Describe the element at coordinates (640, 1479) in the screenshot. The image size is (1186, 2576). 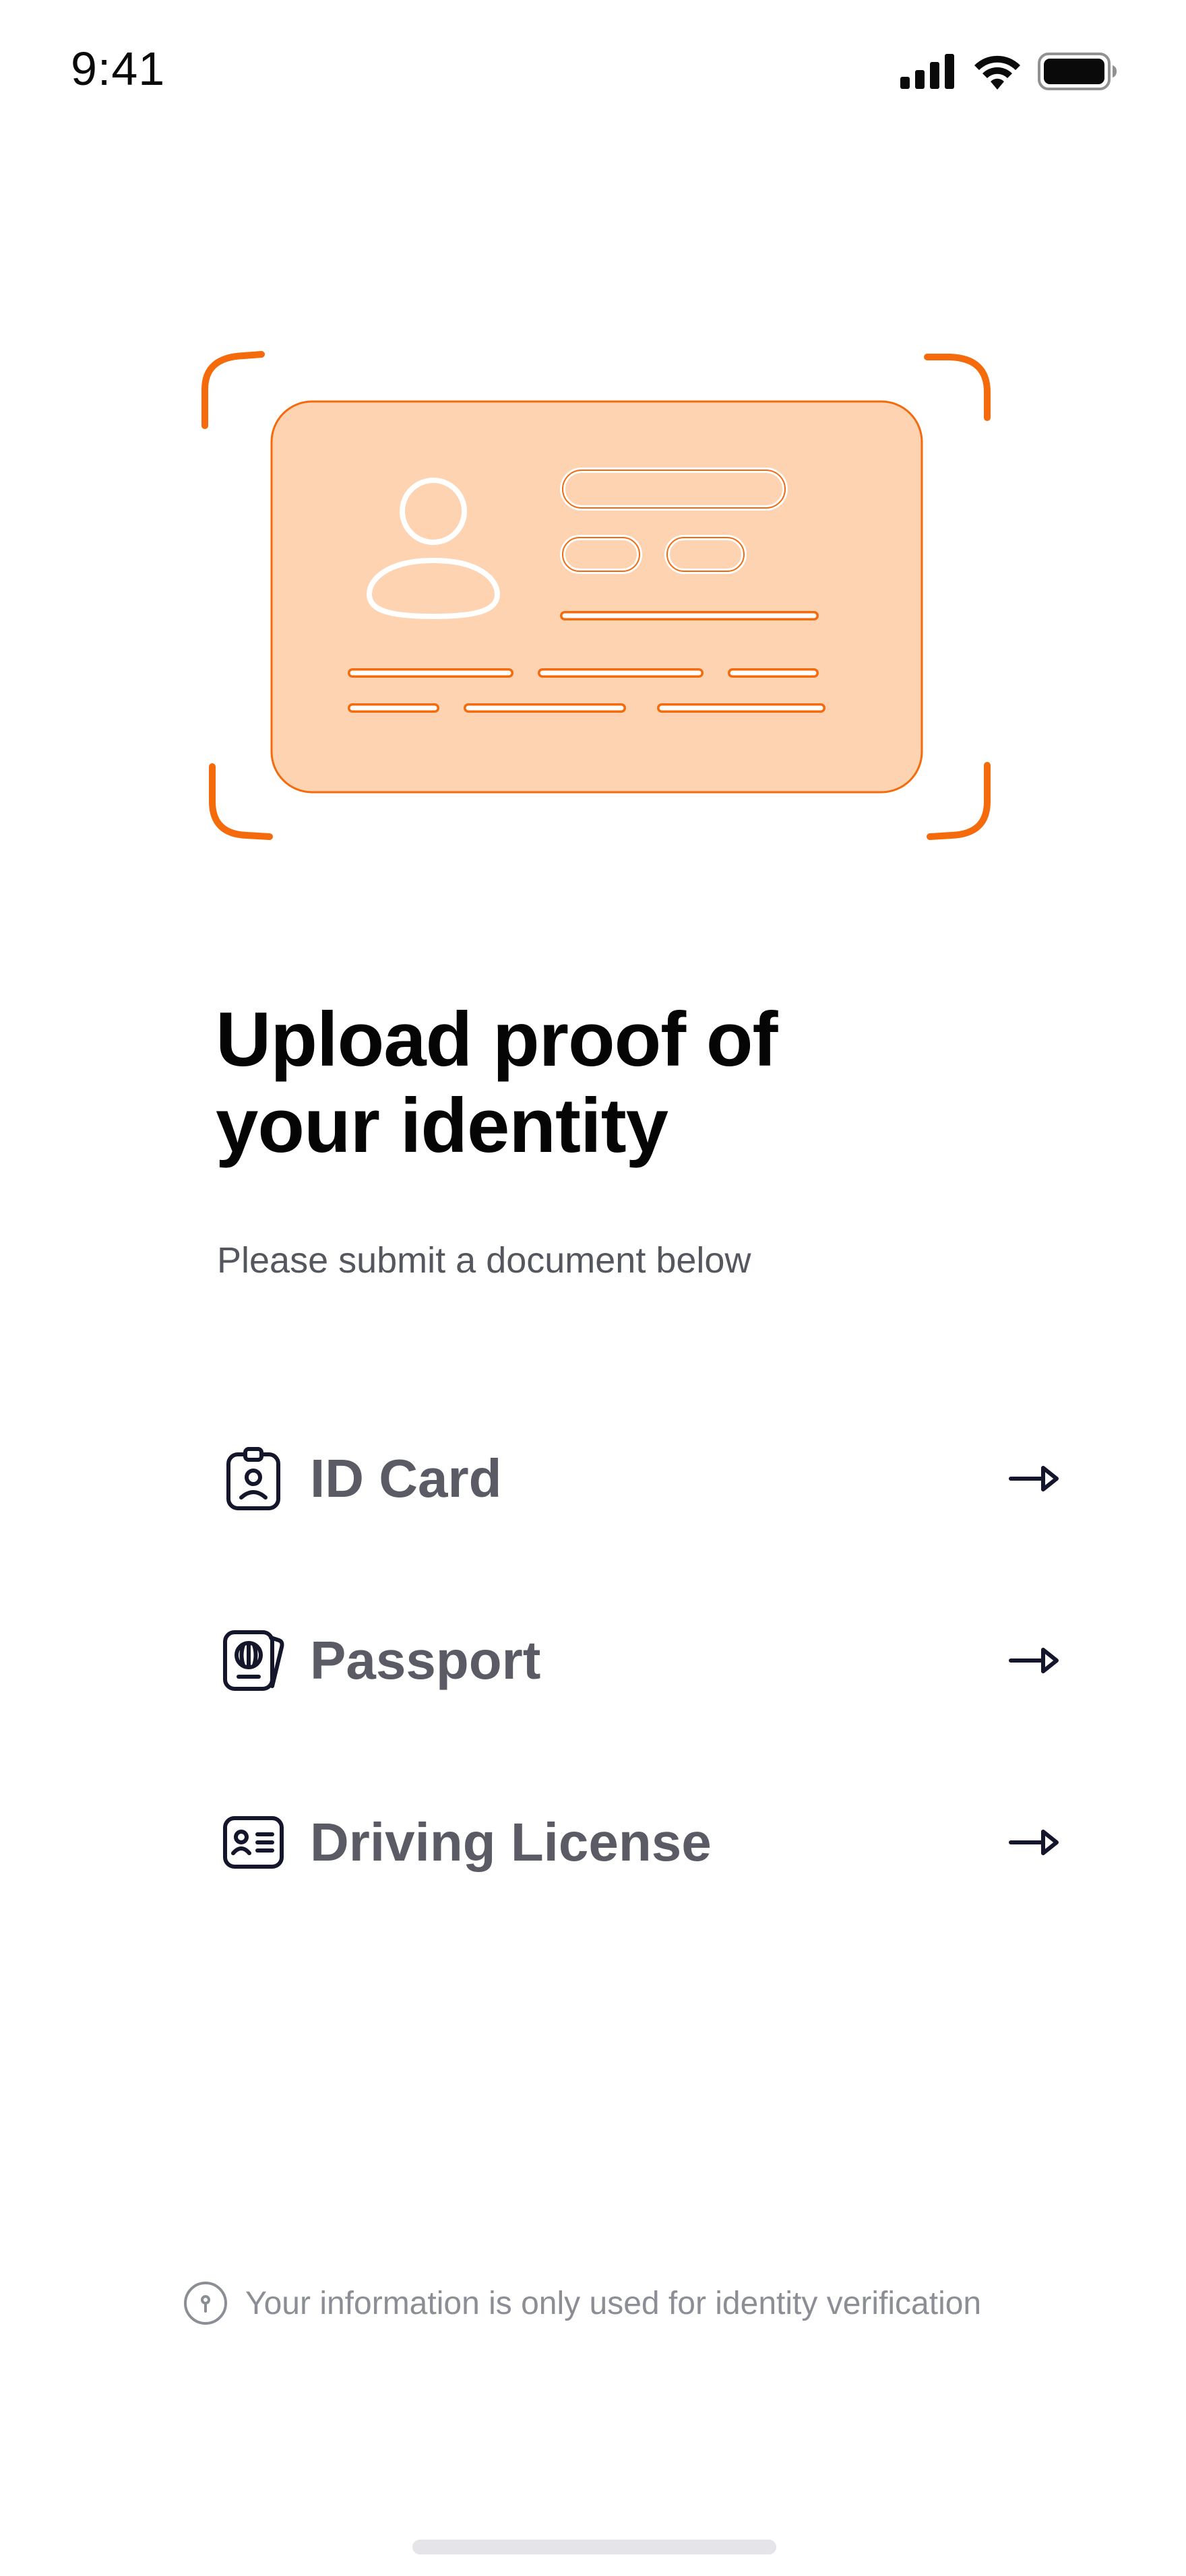
I see `option-id-card: ID Card` at that location.